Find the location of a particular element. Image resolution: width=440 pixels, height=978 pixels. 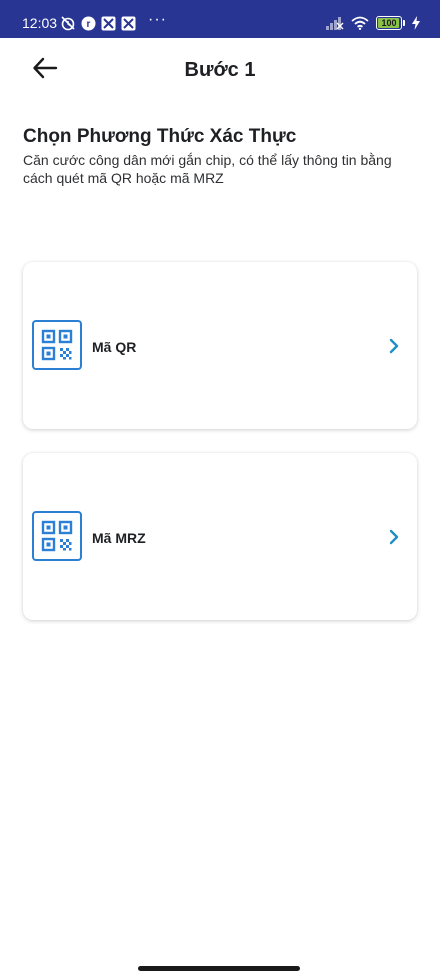

notification-r-icon: r is located at coordinates (88, 23).